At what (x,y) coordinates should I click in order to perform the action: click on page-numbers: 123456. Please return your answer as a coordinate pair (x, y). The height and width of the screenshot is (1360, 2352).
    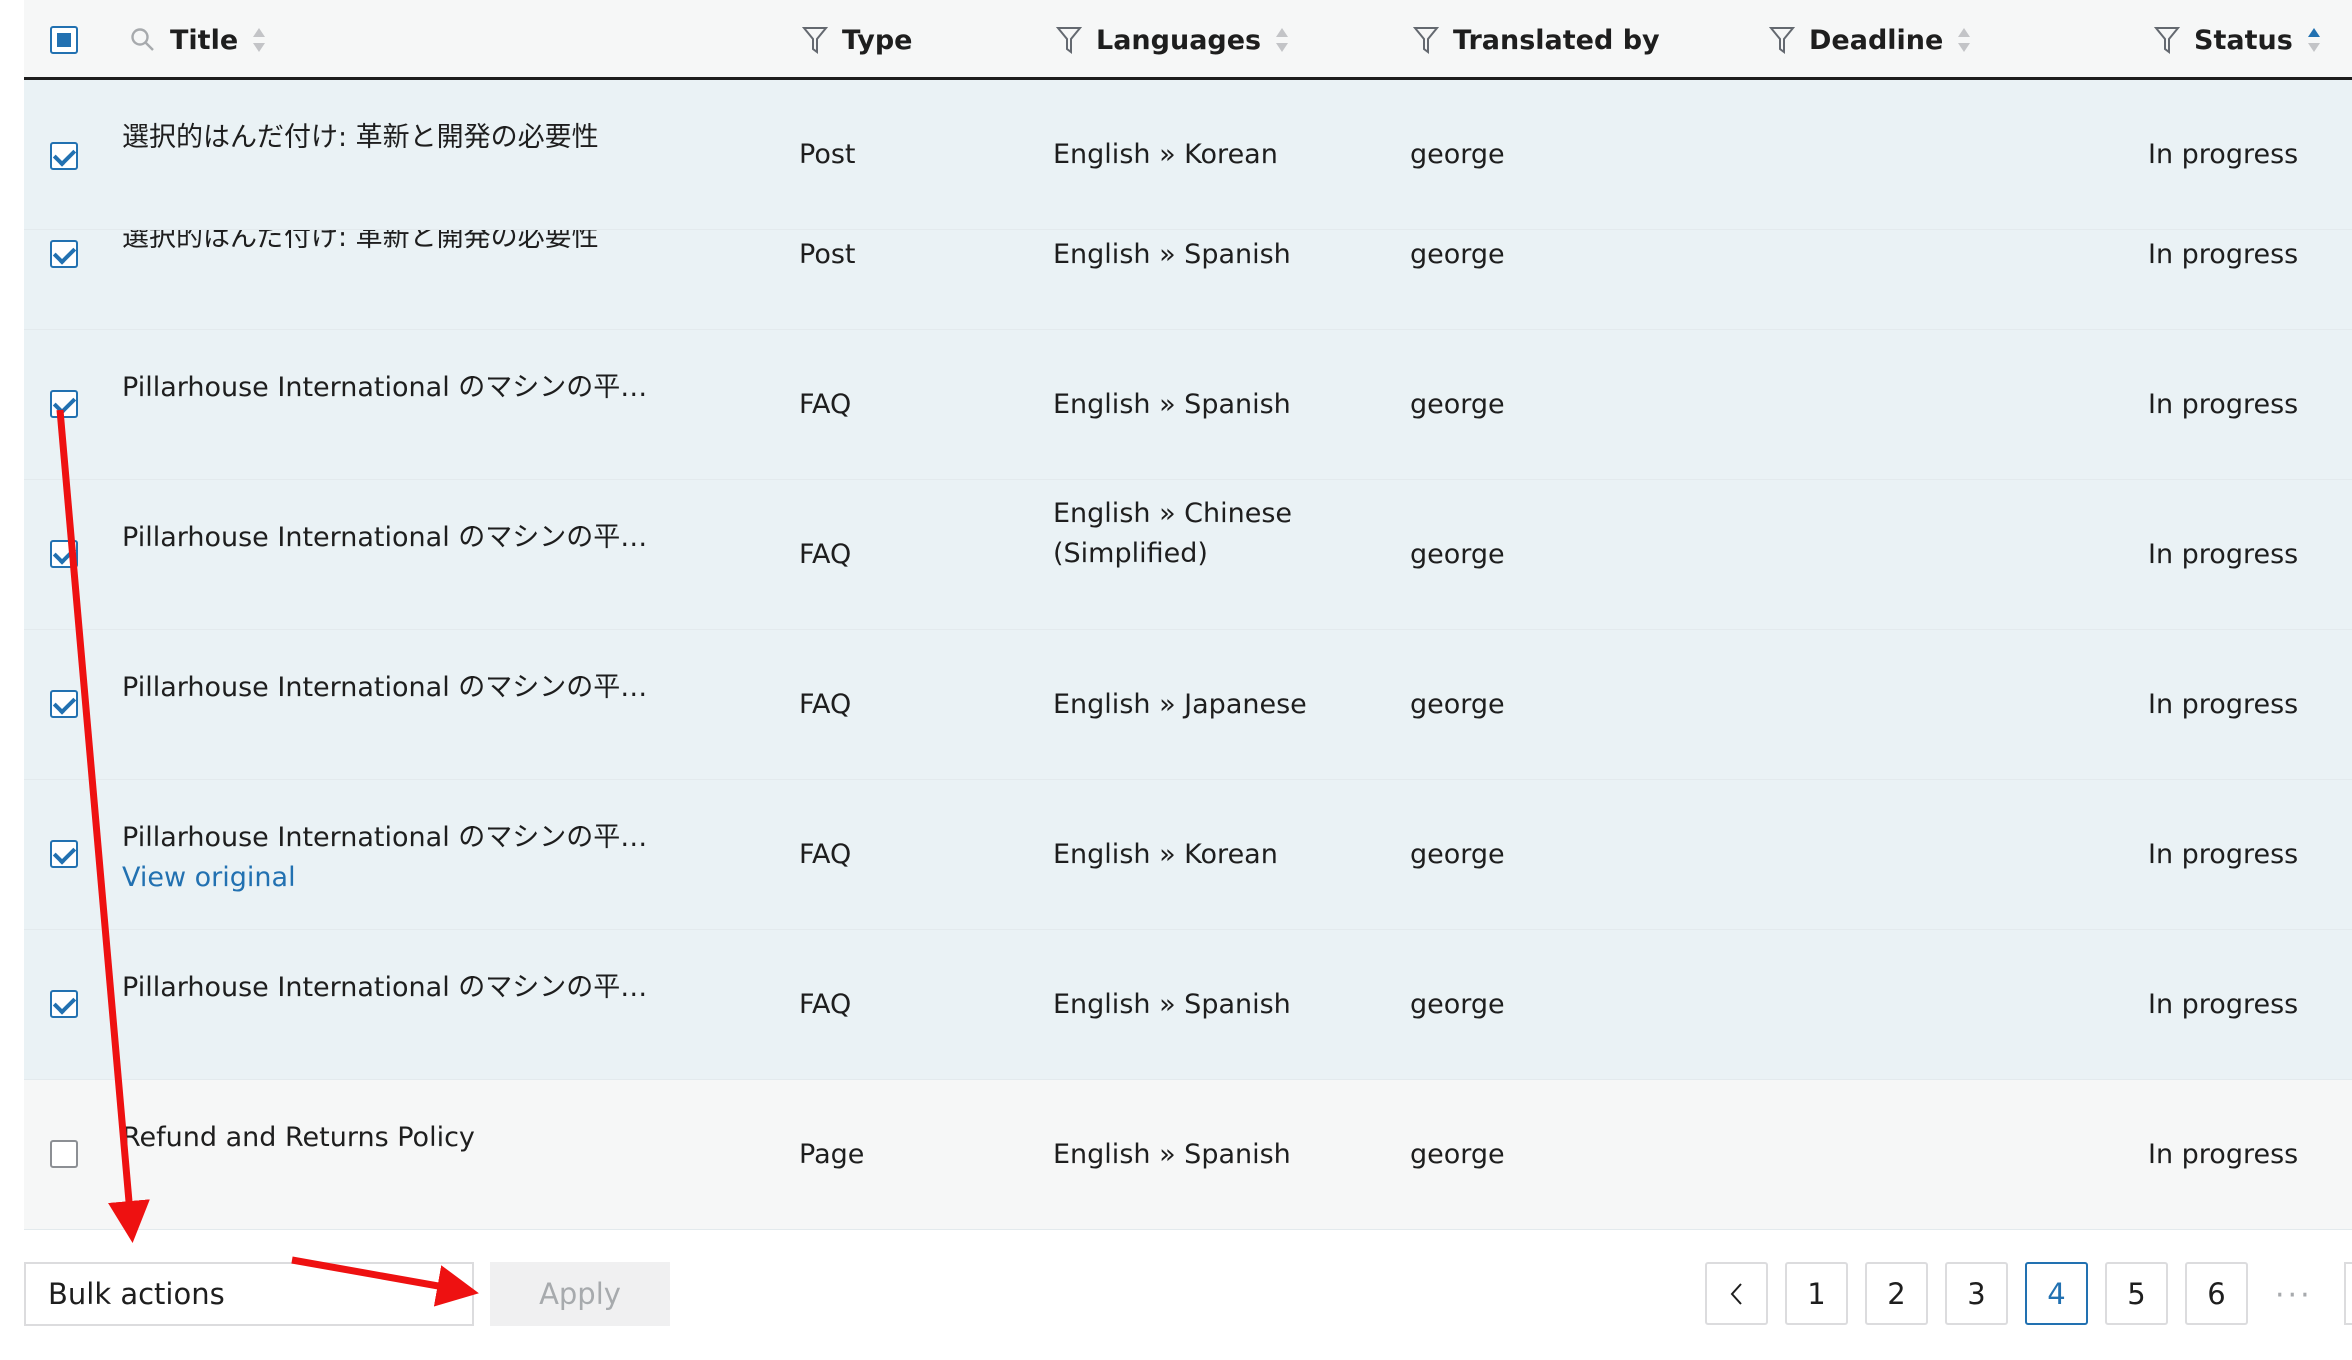
    Looking at the image, I should click on (2016, 1295).